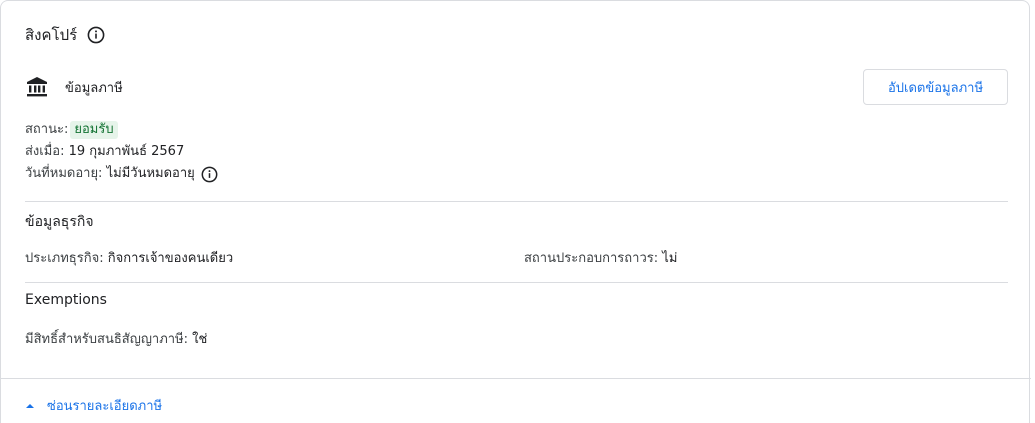 The image size is (1035, 423). I want to click on country-heading: สิงคโปร์, so click(65, 35).